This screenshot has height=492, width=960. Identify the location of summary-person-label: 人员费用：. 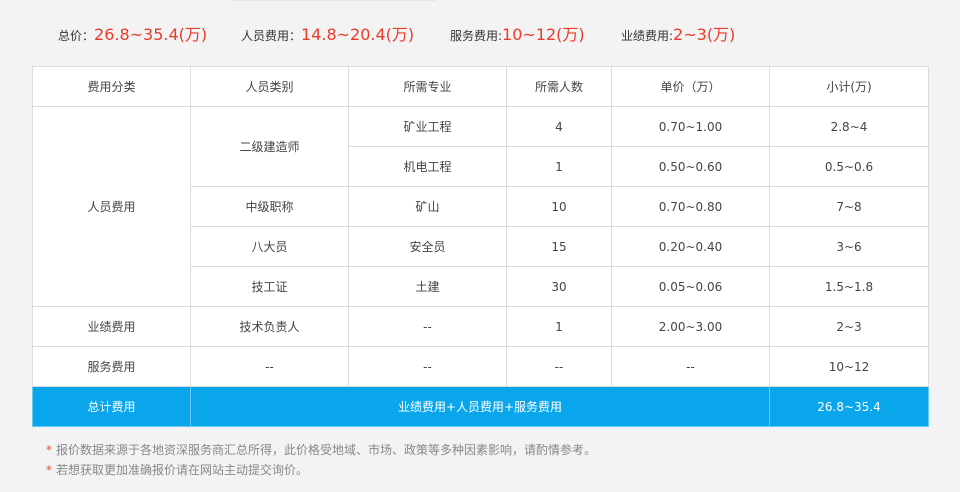
(271, 36).